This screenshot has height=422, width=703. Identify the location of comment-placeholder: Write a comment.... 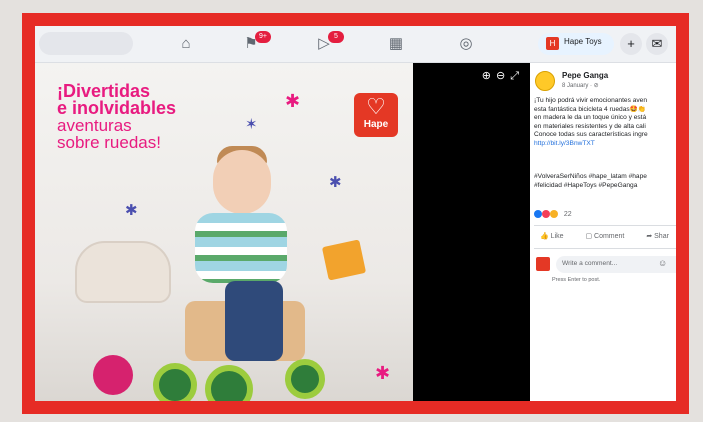
(590, 263).